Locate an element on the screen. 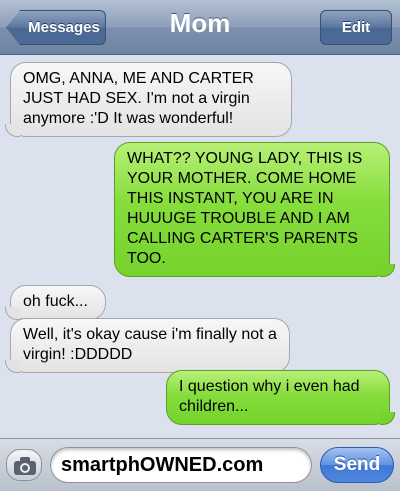 This screenshot has width=400, height=491. edit-button: Edit is located at coordinates (356, 27).